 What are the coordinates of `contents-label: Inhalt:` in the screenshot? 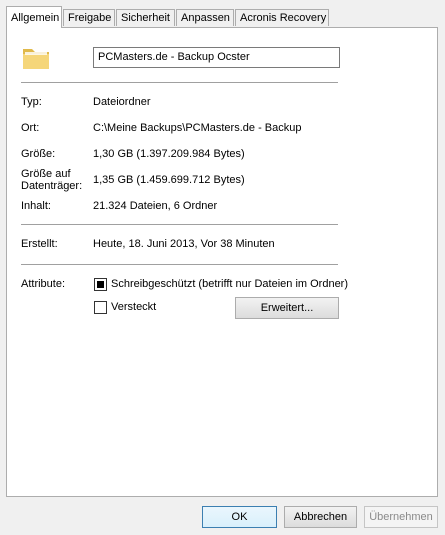 It's located at (36, 206).